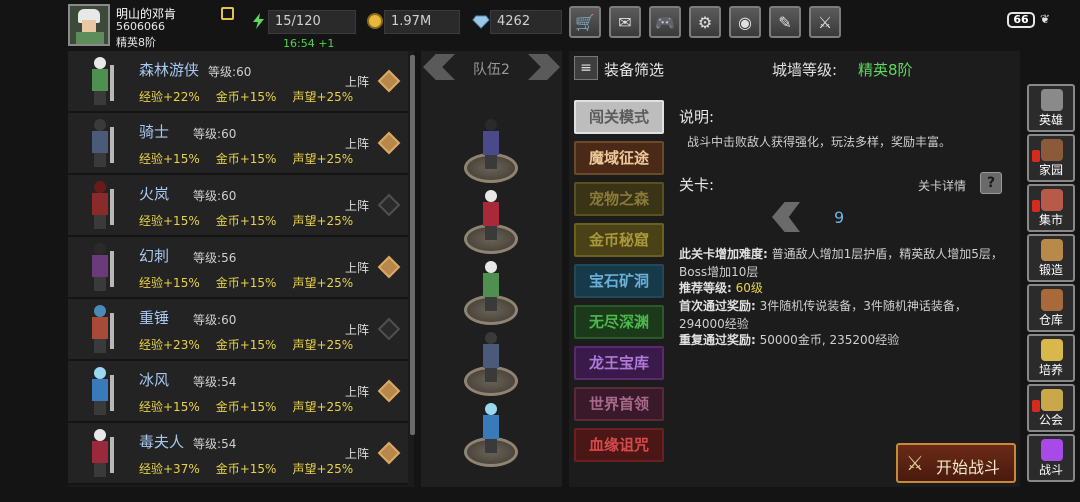 The width and height of the screenshot is (1080, 502). Describe the element at coordinates (619, 445) in the screenshot. I see `mode-button: 血缘诅咒` at that location.